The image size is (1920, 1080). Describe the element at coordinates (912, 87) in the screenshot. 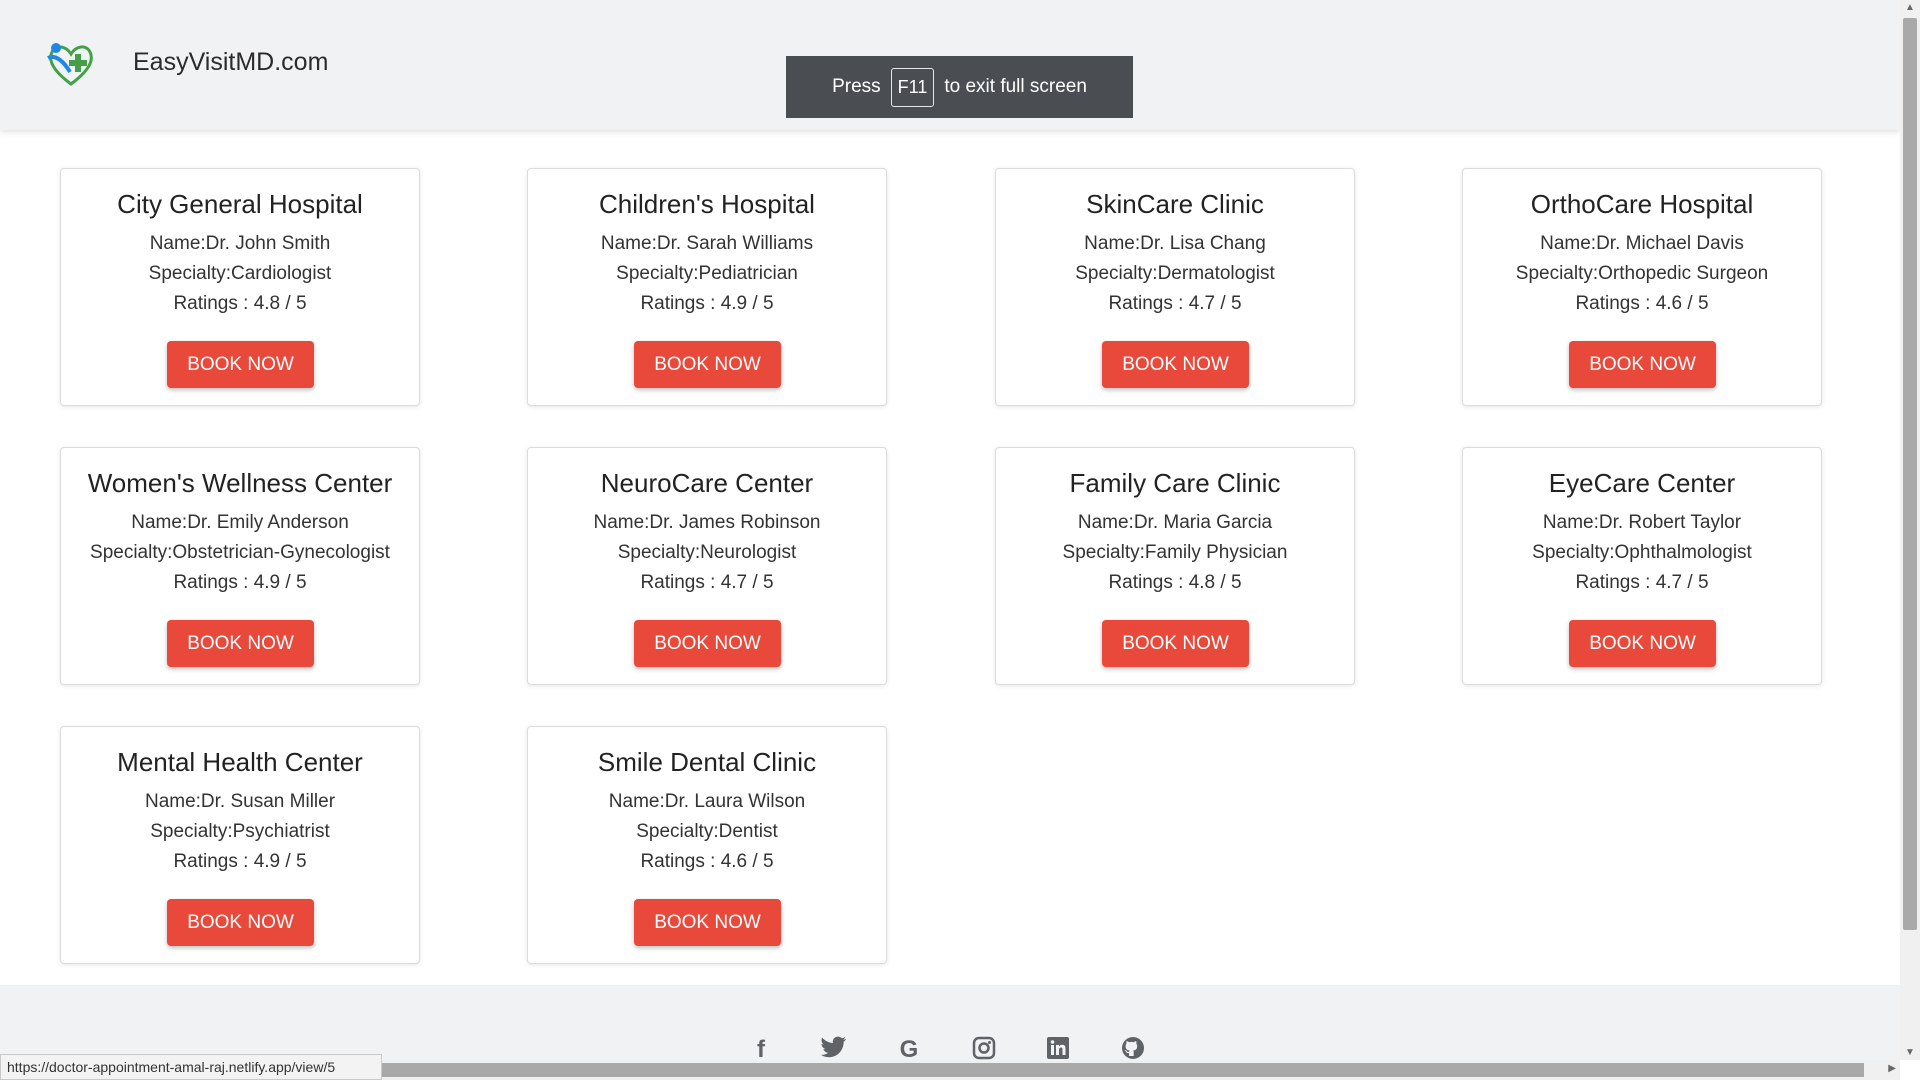

I see `notice-key: F11` at that location.